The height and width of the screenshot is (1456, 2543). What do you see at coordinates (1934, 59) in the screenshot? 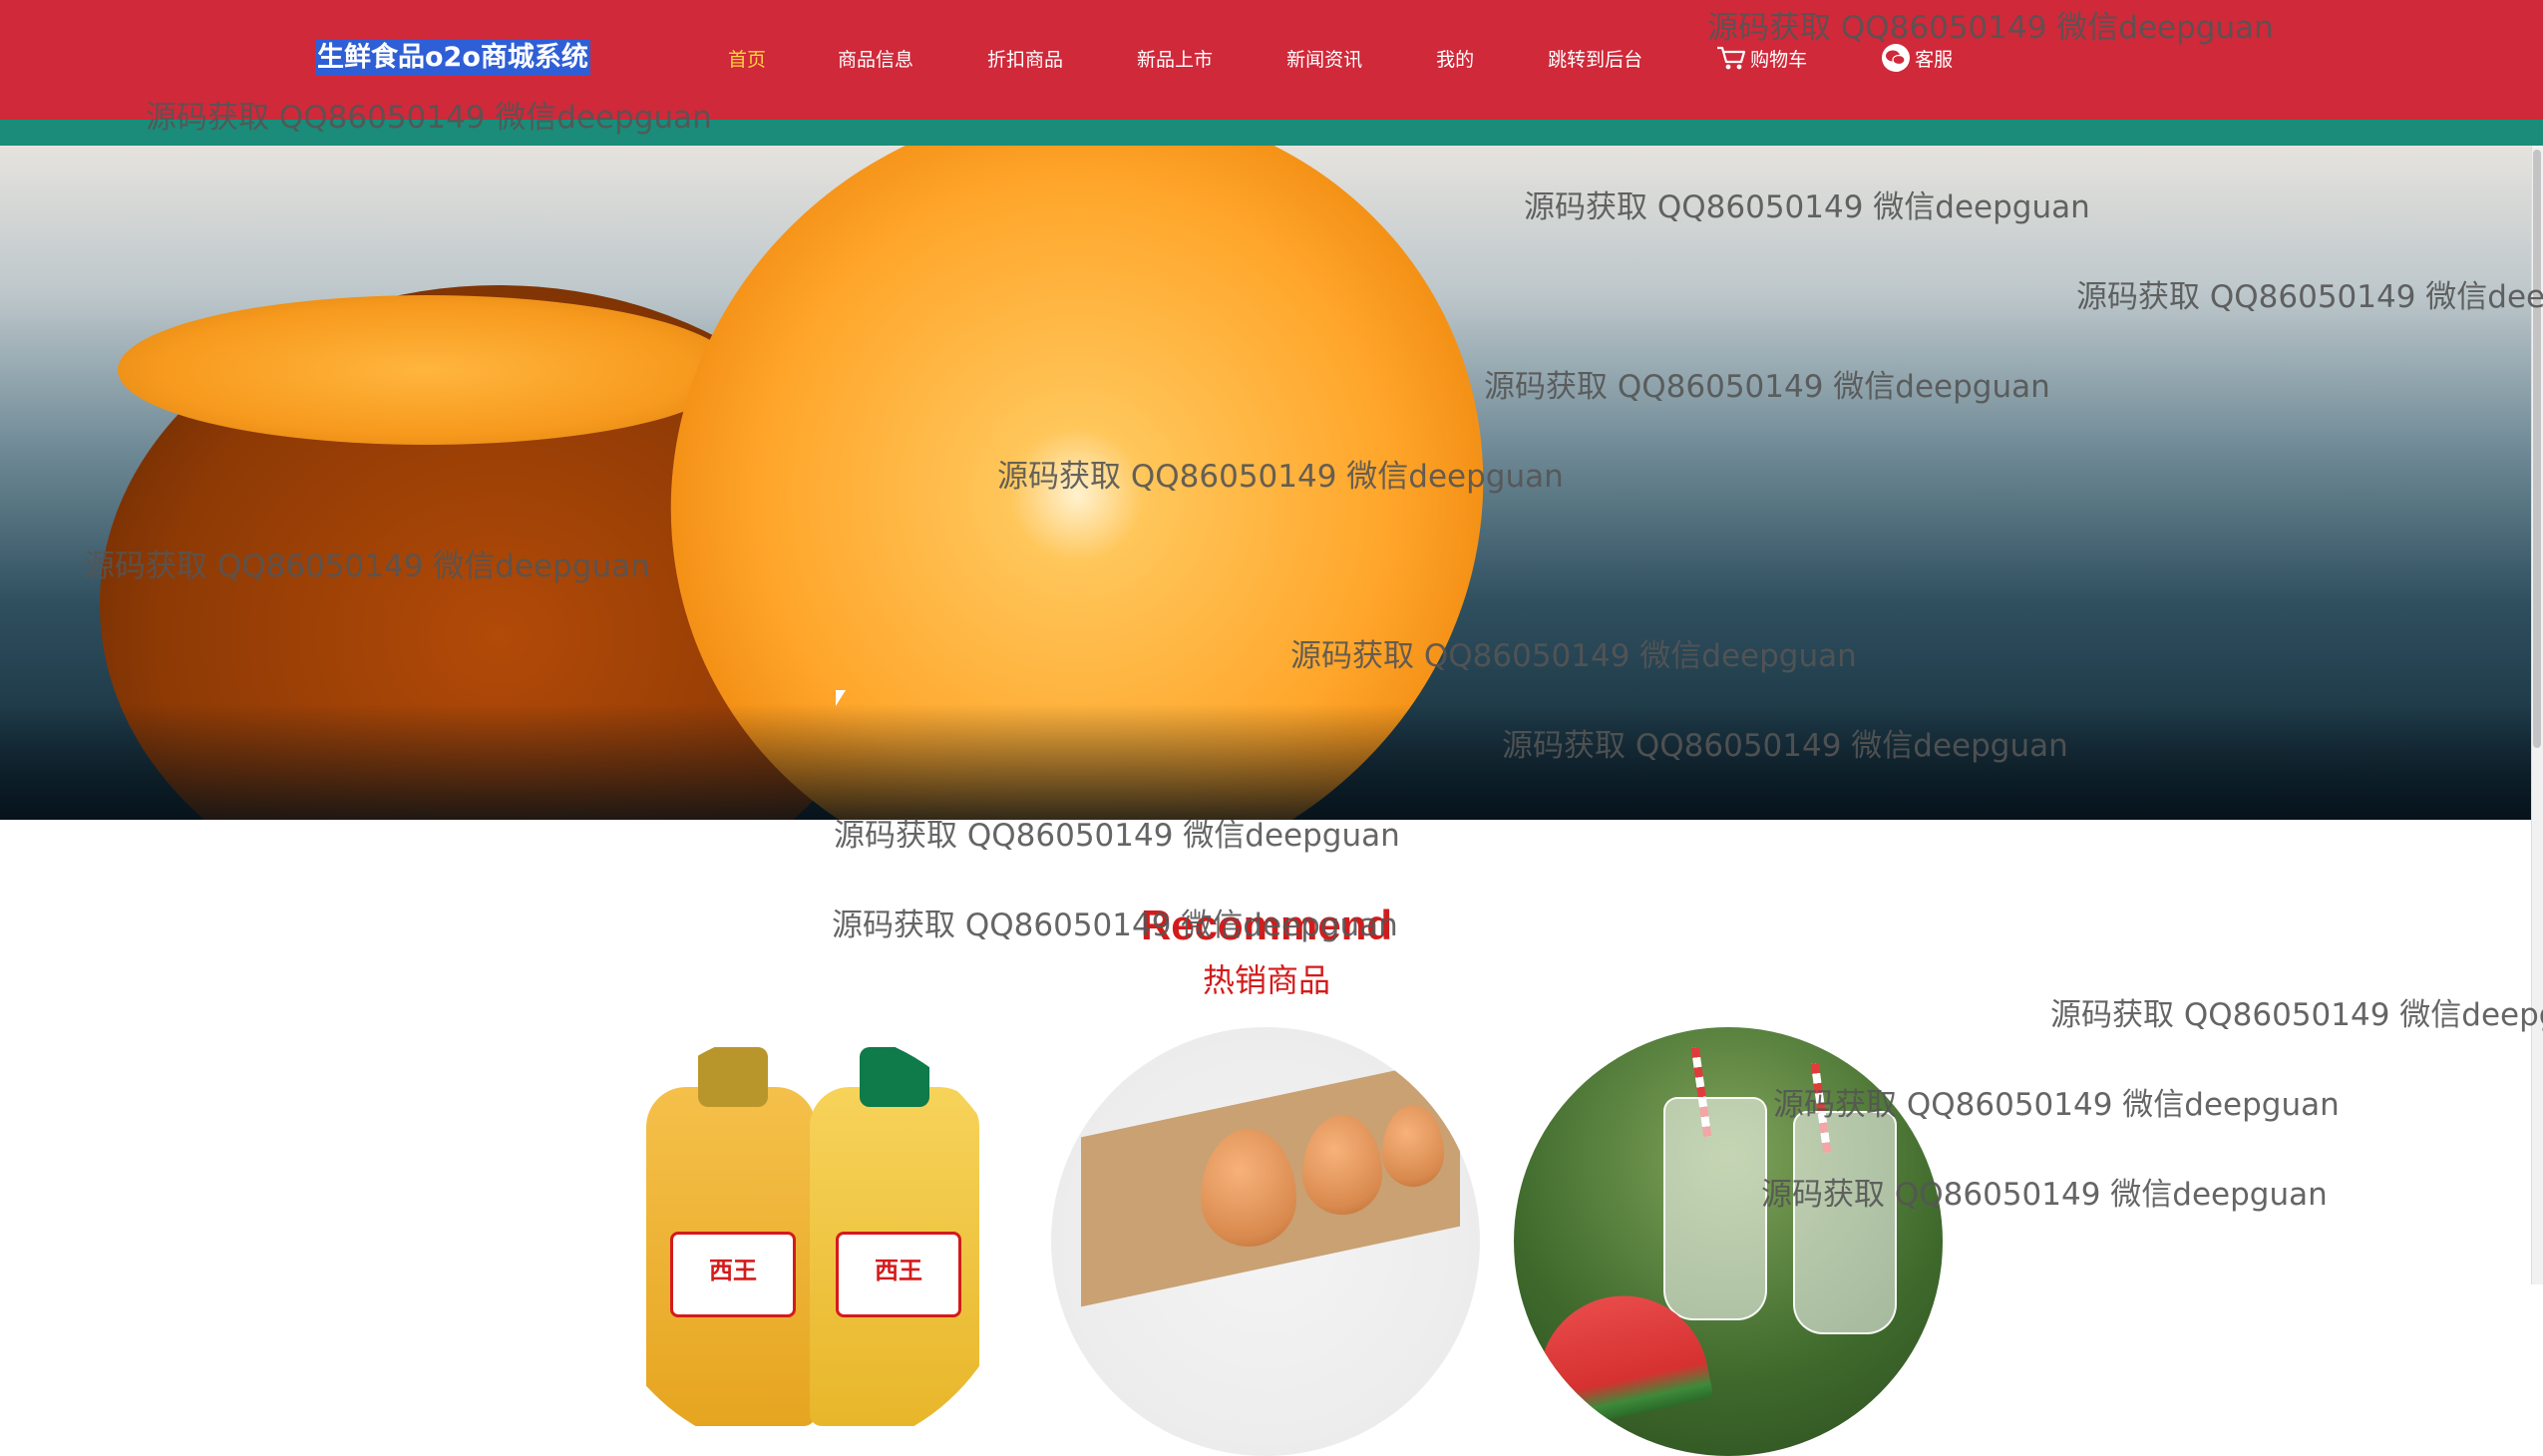
I see `nav-service-label: 客服` at bounding box center [1934, 59].